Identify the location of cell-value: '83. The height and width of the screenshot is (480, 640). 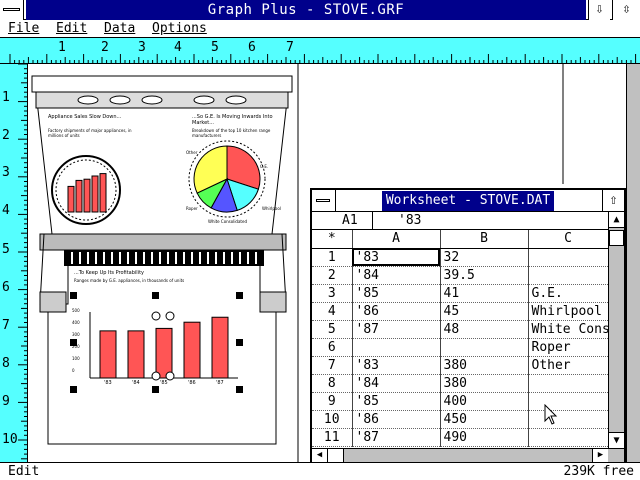
(409, 220).